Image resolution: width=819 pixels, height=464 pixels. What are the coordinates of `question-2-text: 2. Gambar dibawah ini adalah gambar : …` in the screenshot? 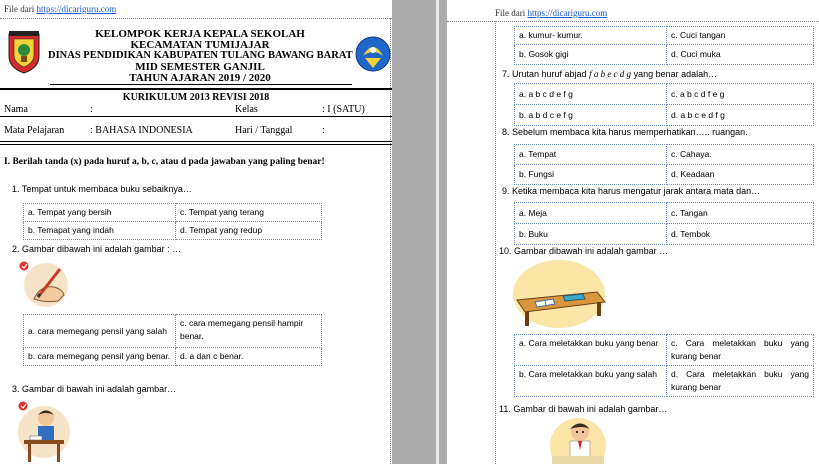 It's located at (97, 249).